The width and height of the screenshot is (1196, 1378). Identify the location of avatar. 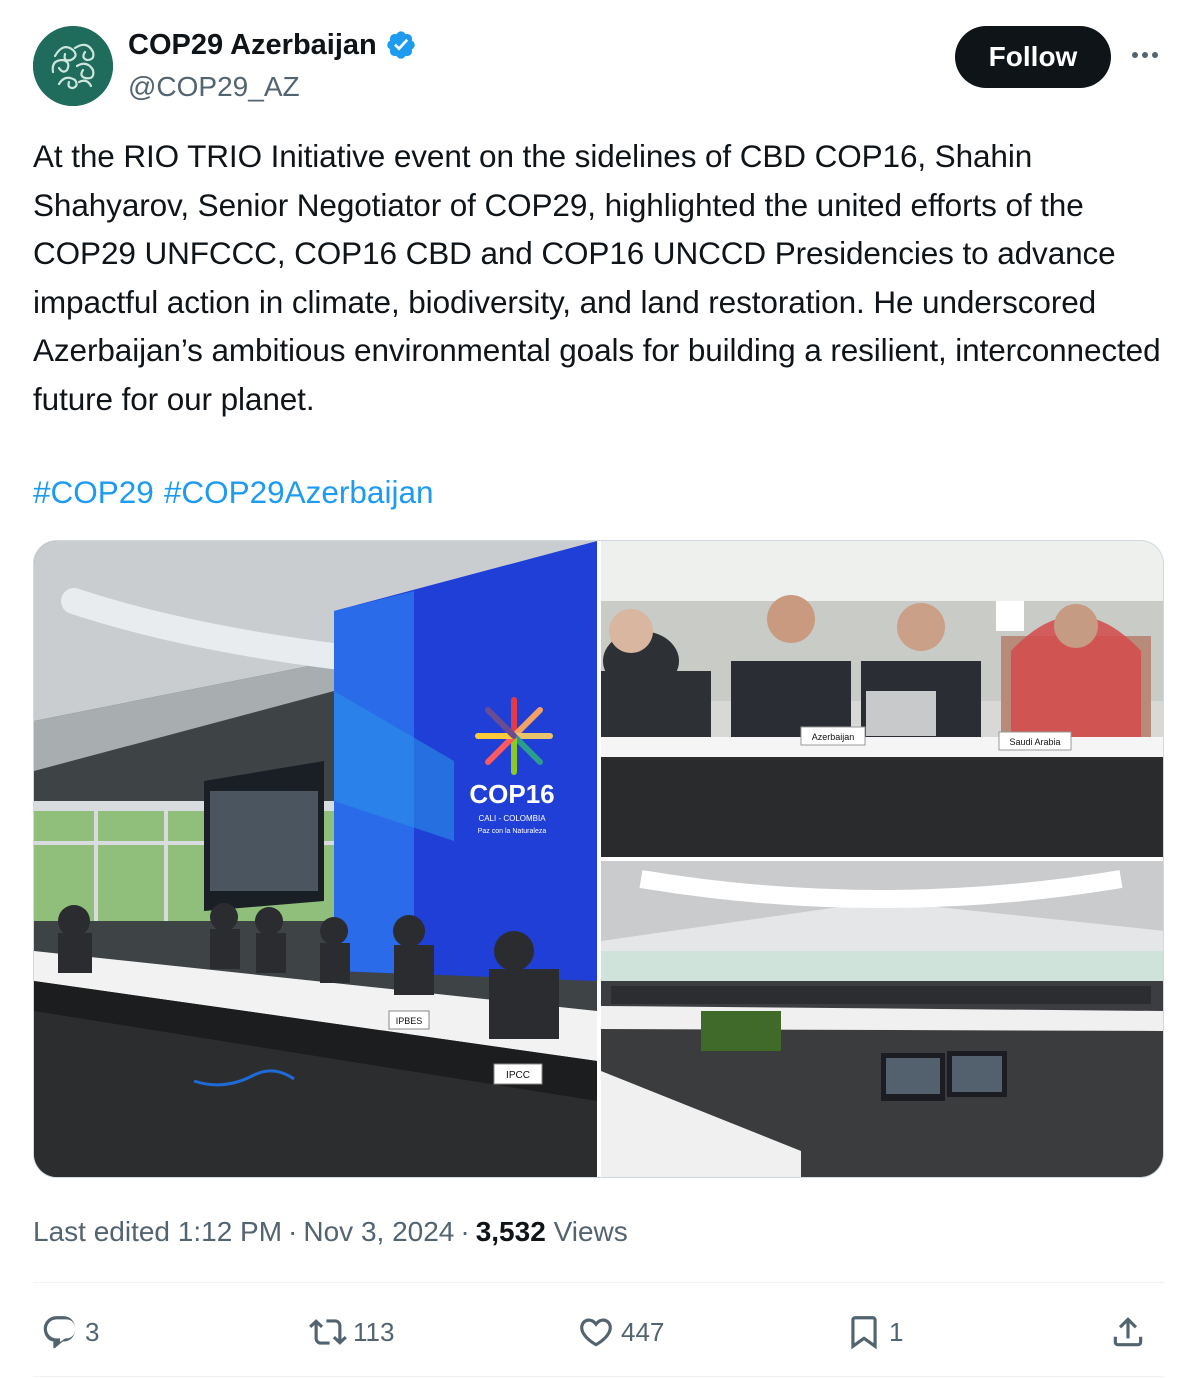
(73, 66).